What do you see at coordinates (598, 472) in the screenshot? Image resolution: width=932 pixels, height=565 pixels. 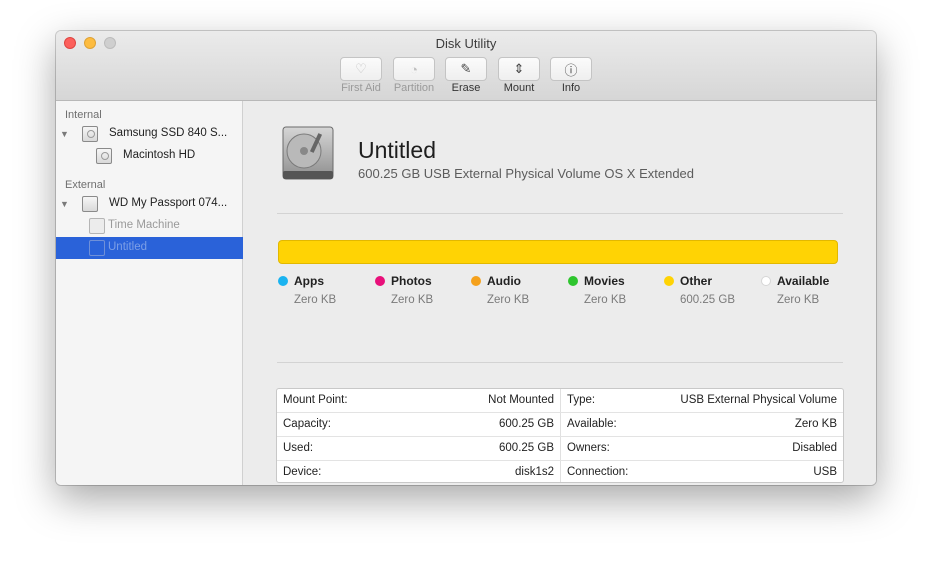 I see `info-key: Connection:` at bounding box center [598, 472].